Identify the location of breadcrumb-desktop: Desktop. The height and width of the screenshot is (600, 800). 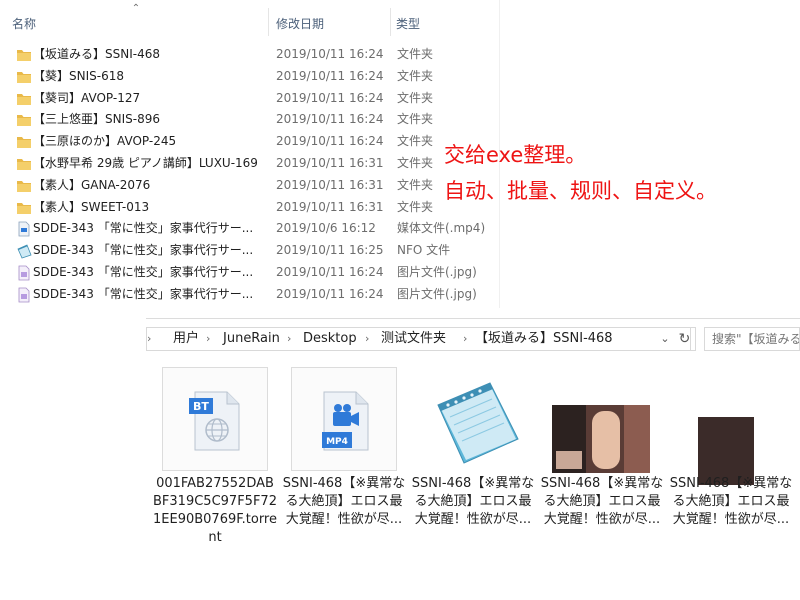
(330, 339).